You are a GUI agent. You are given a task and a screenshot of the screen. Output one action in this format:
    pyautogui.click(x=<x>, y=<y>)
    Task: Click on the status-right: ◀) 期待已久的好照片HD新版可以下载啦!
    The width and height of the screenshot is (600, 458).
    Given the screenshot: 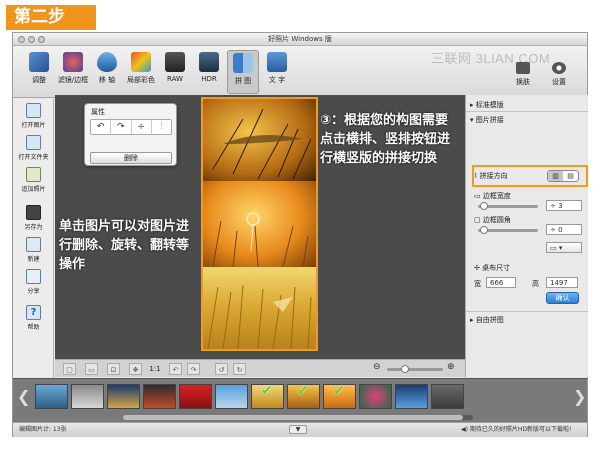 What is the action you would take?
    pyautogui.click(x=516, y=430)
    